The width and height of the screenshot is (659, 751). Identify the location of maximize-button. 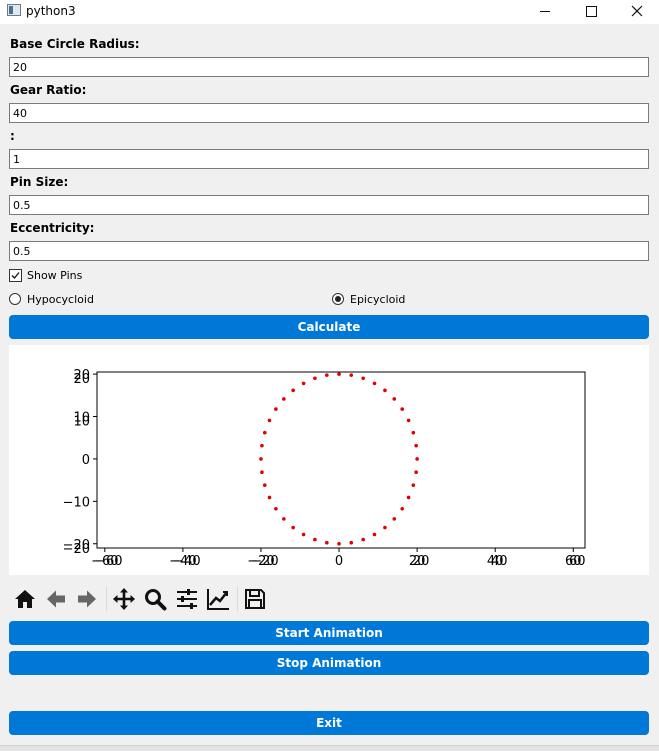
(591, 12).